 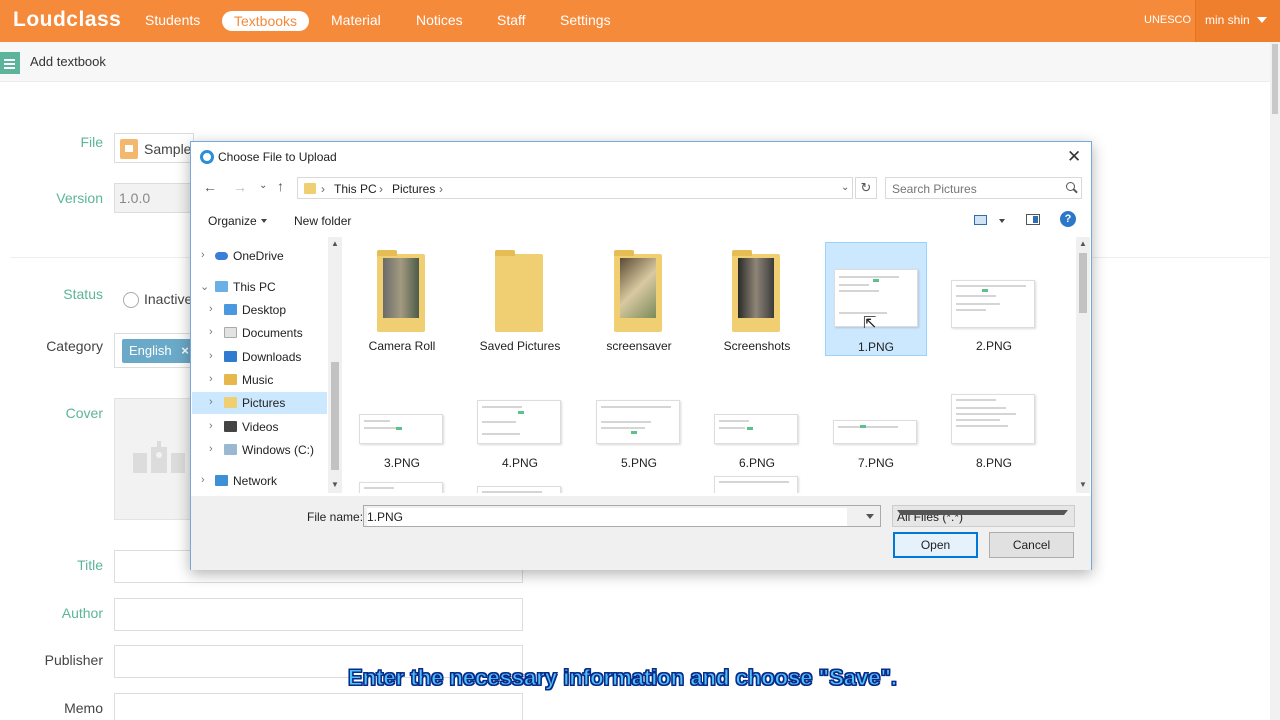 What do you see at coordinates (259, 310) in the screenshot?
I see `nav-desktop: › Desktop` at bounding box center [259, 310].